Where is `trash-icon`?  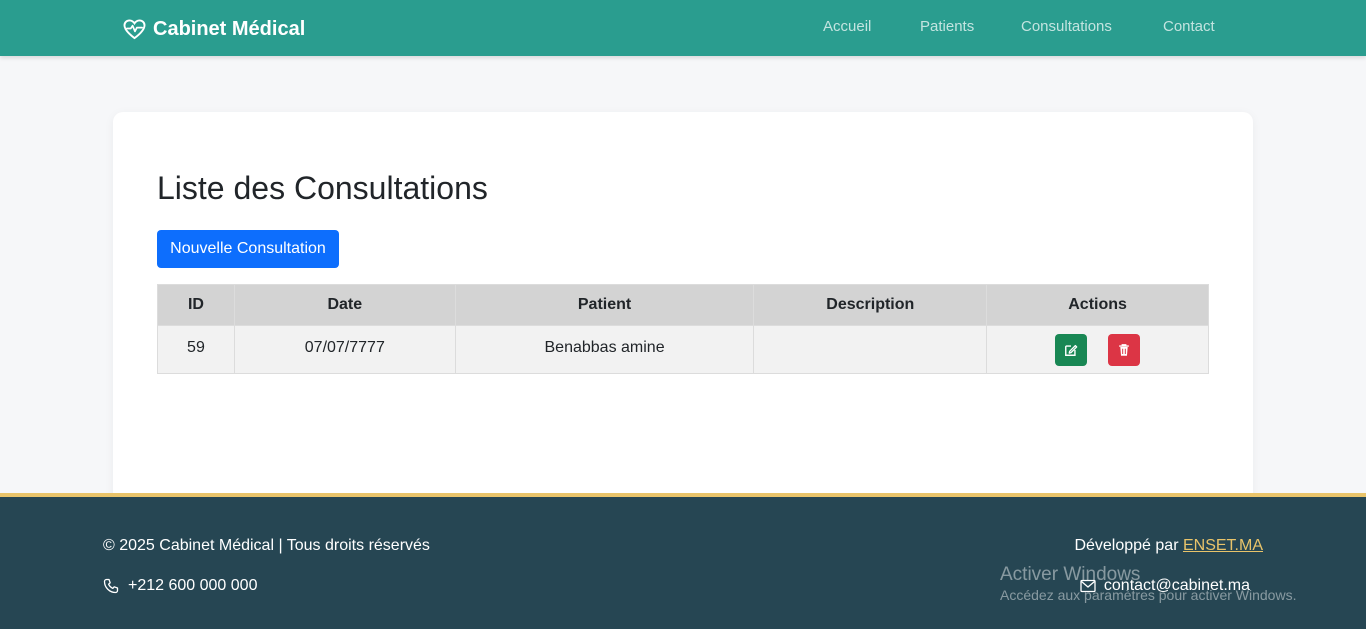 trash-icon is located at coordinates (1124, 349).